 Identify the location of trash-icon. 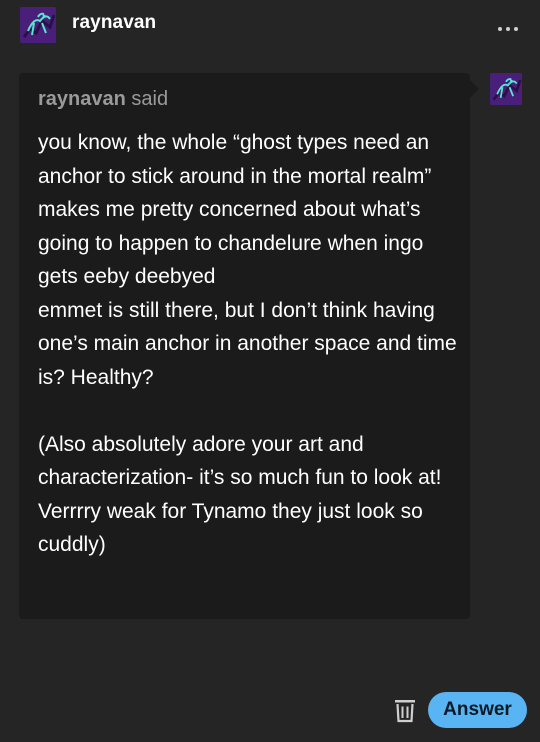
(405, 710).